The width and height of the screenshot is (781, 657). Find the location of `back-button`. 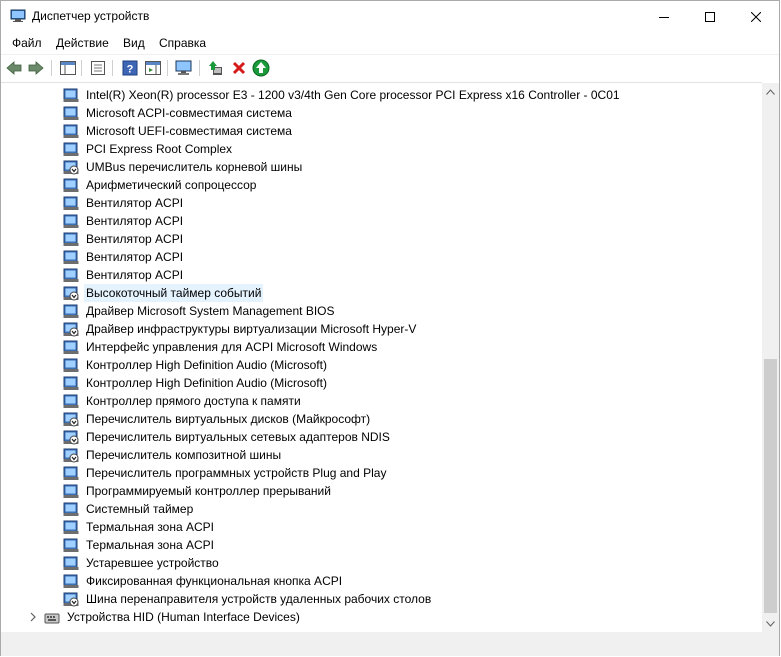

back-button is located at coordinates (14, 68).